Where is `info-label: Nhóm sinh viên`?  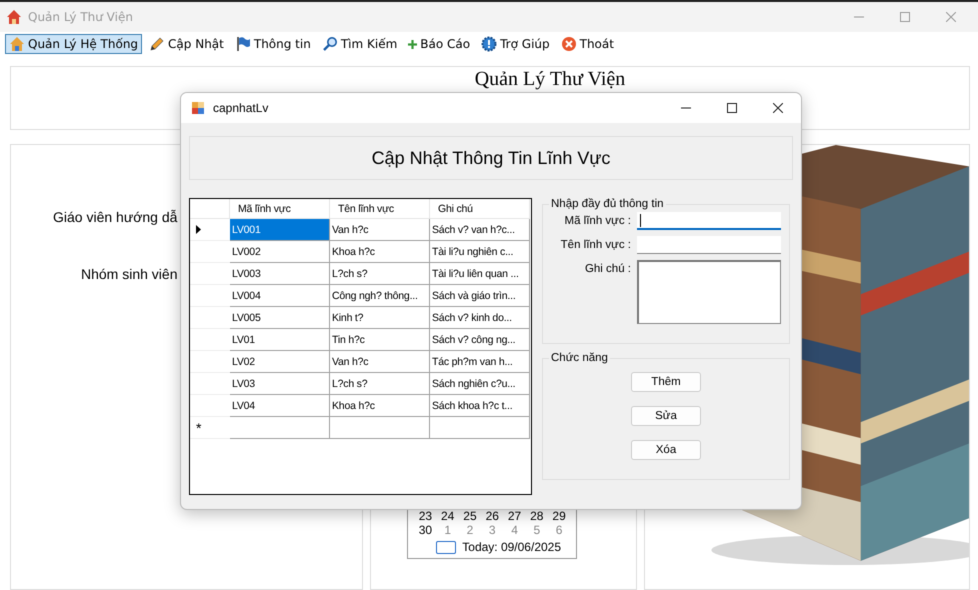 info-label: Nhóm sinh viên is located at coordinates (129, 274).